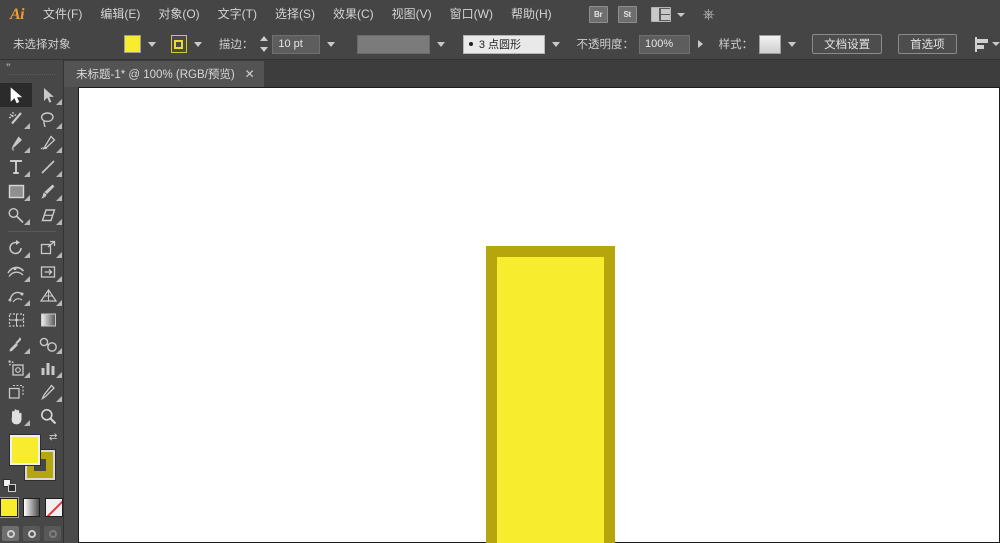 The image size is (1000, 543). I want to click on tool-free-transform, so click(16, 296).